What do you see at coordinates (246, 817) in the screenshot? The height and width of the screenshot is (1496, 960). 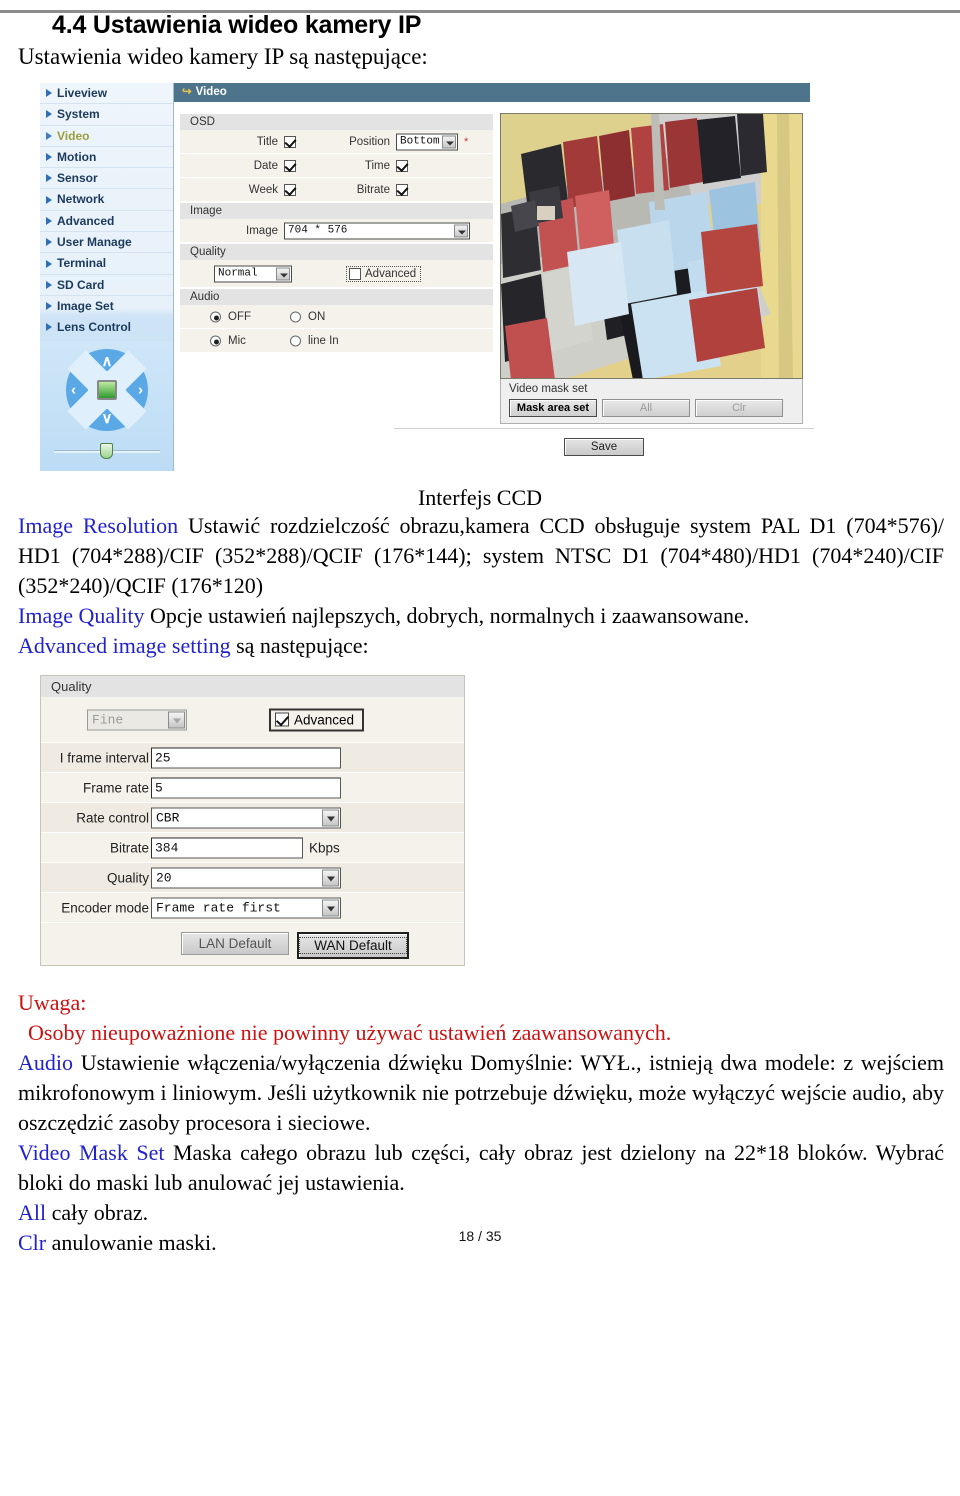 I see `rate-control-select: CBR` at bounding box center [246, 817].